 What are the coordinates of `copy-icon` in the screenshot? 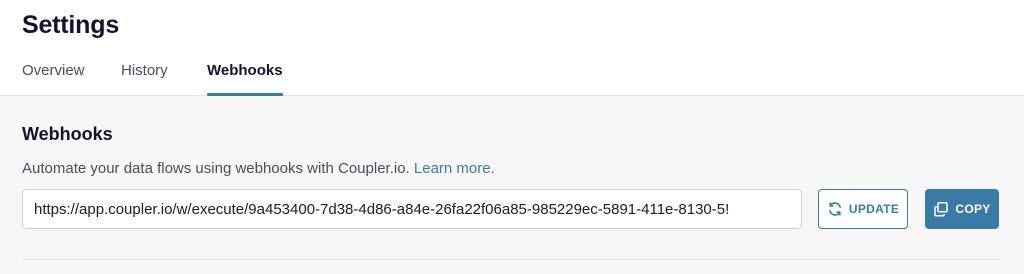 It's located at (941, 209).